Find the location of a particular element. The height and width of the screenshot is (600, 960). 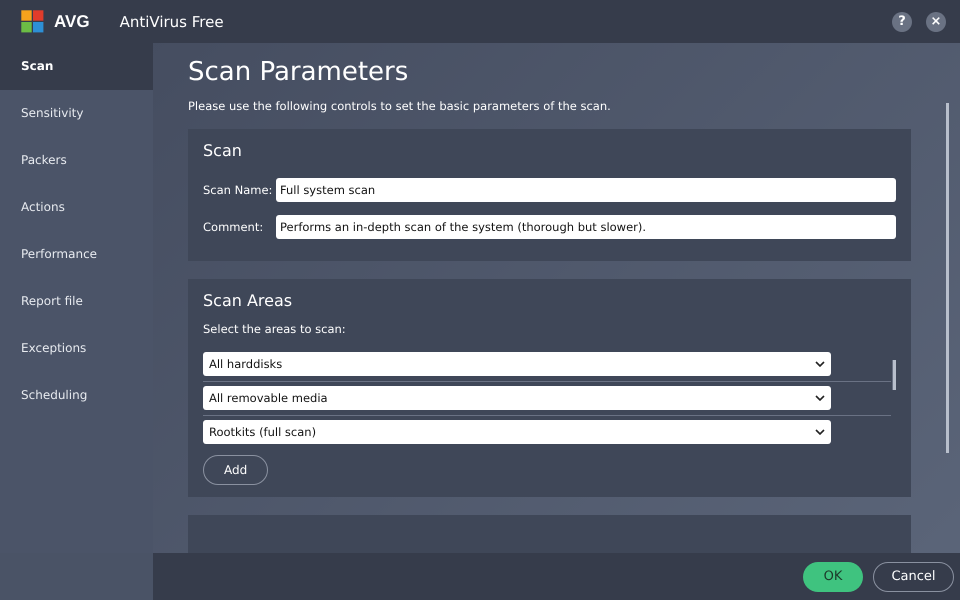

page-title: Scan Parameters is located at coordinates (299, 72).